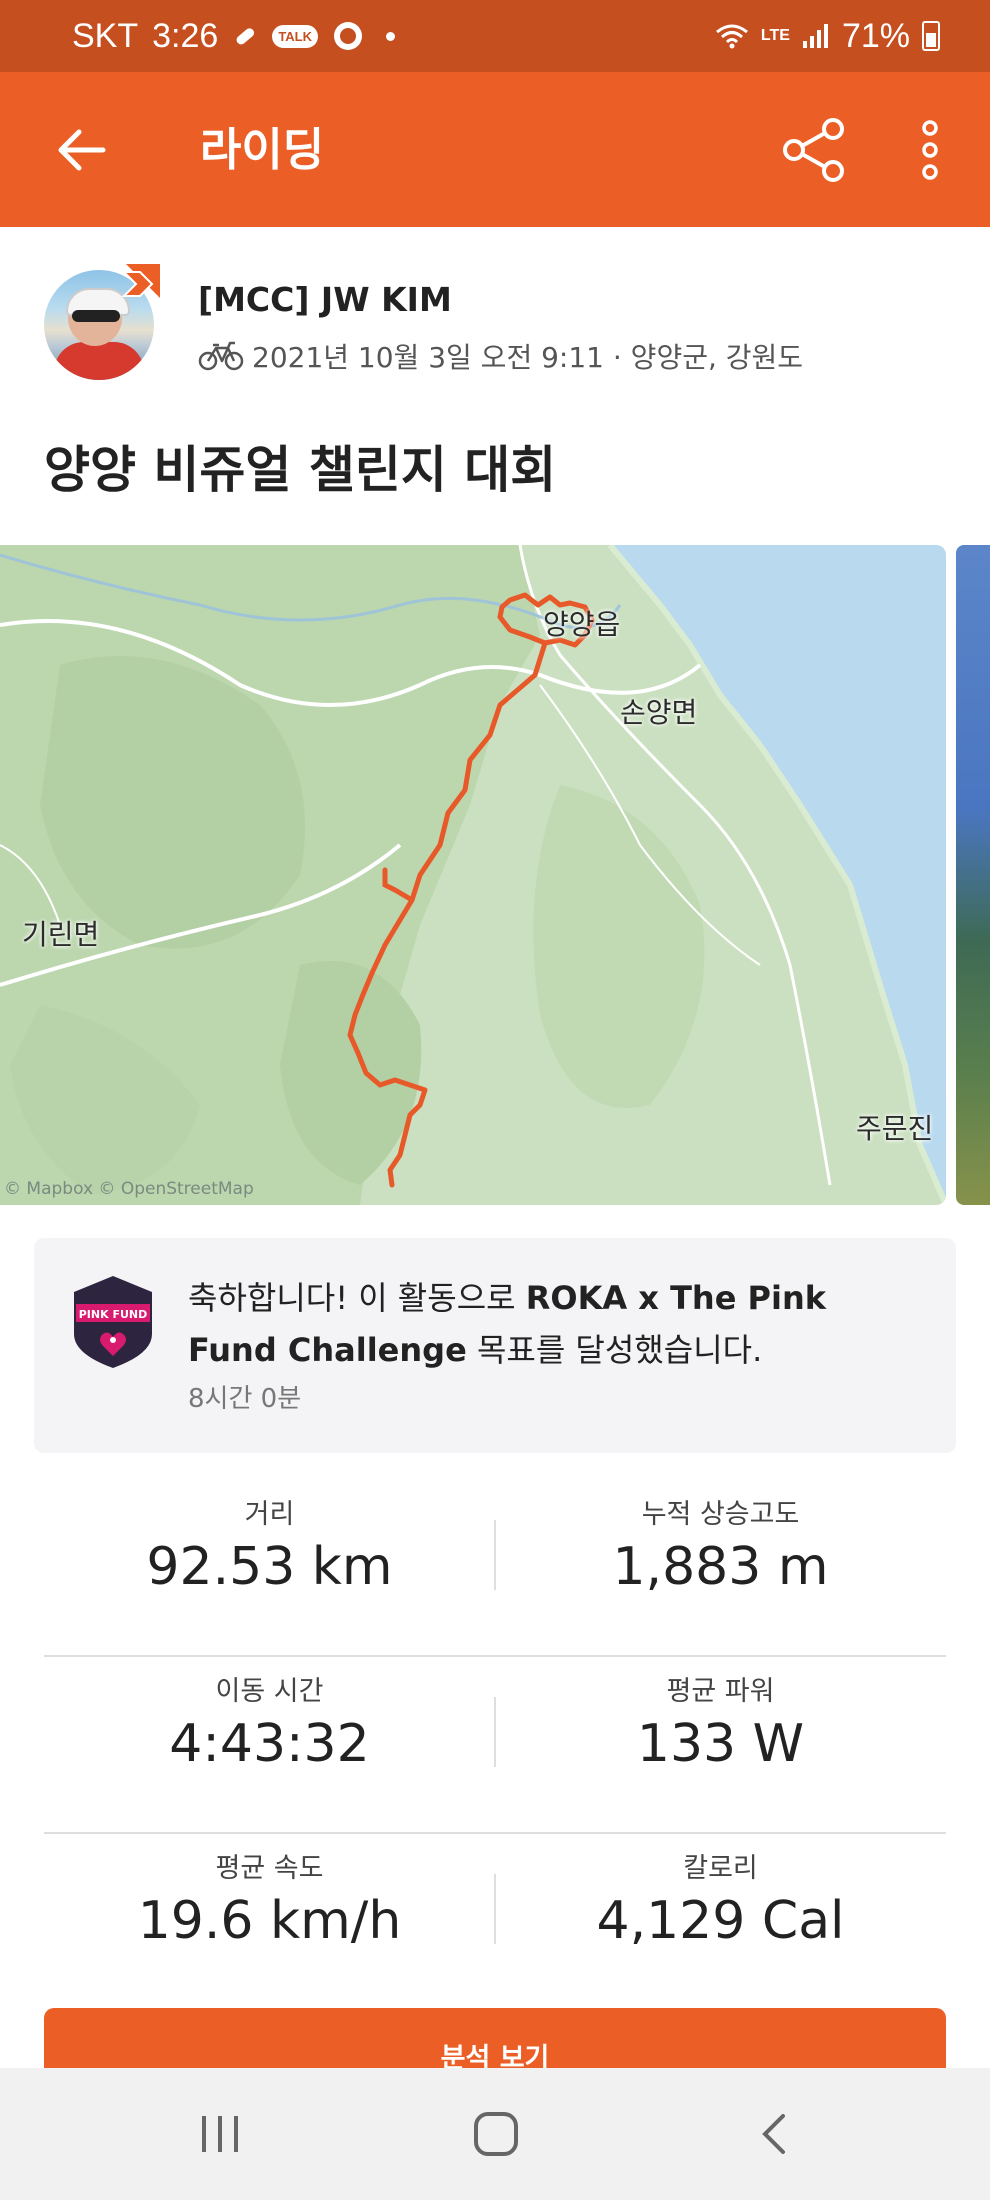  What do you see at coordinates (582, 624) in the screenshot?
I see `map-label: 양양읍` at bounding box center [582, 624].